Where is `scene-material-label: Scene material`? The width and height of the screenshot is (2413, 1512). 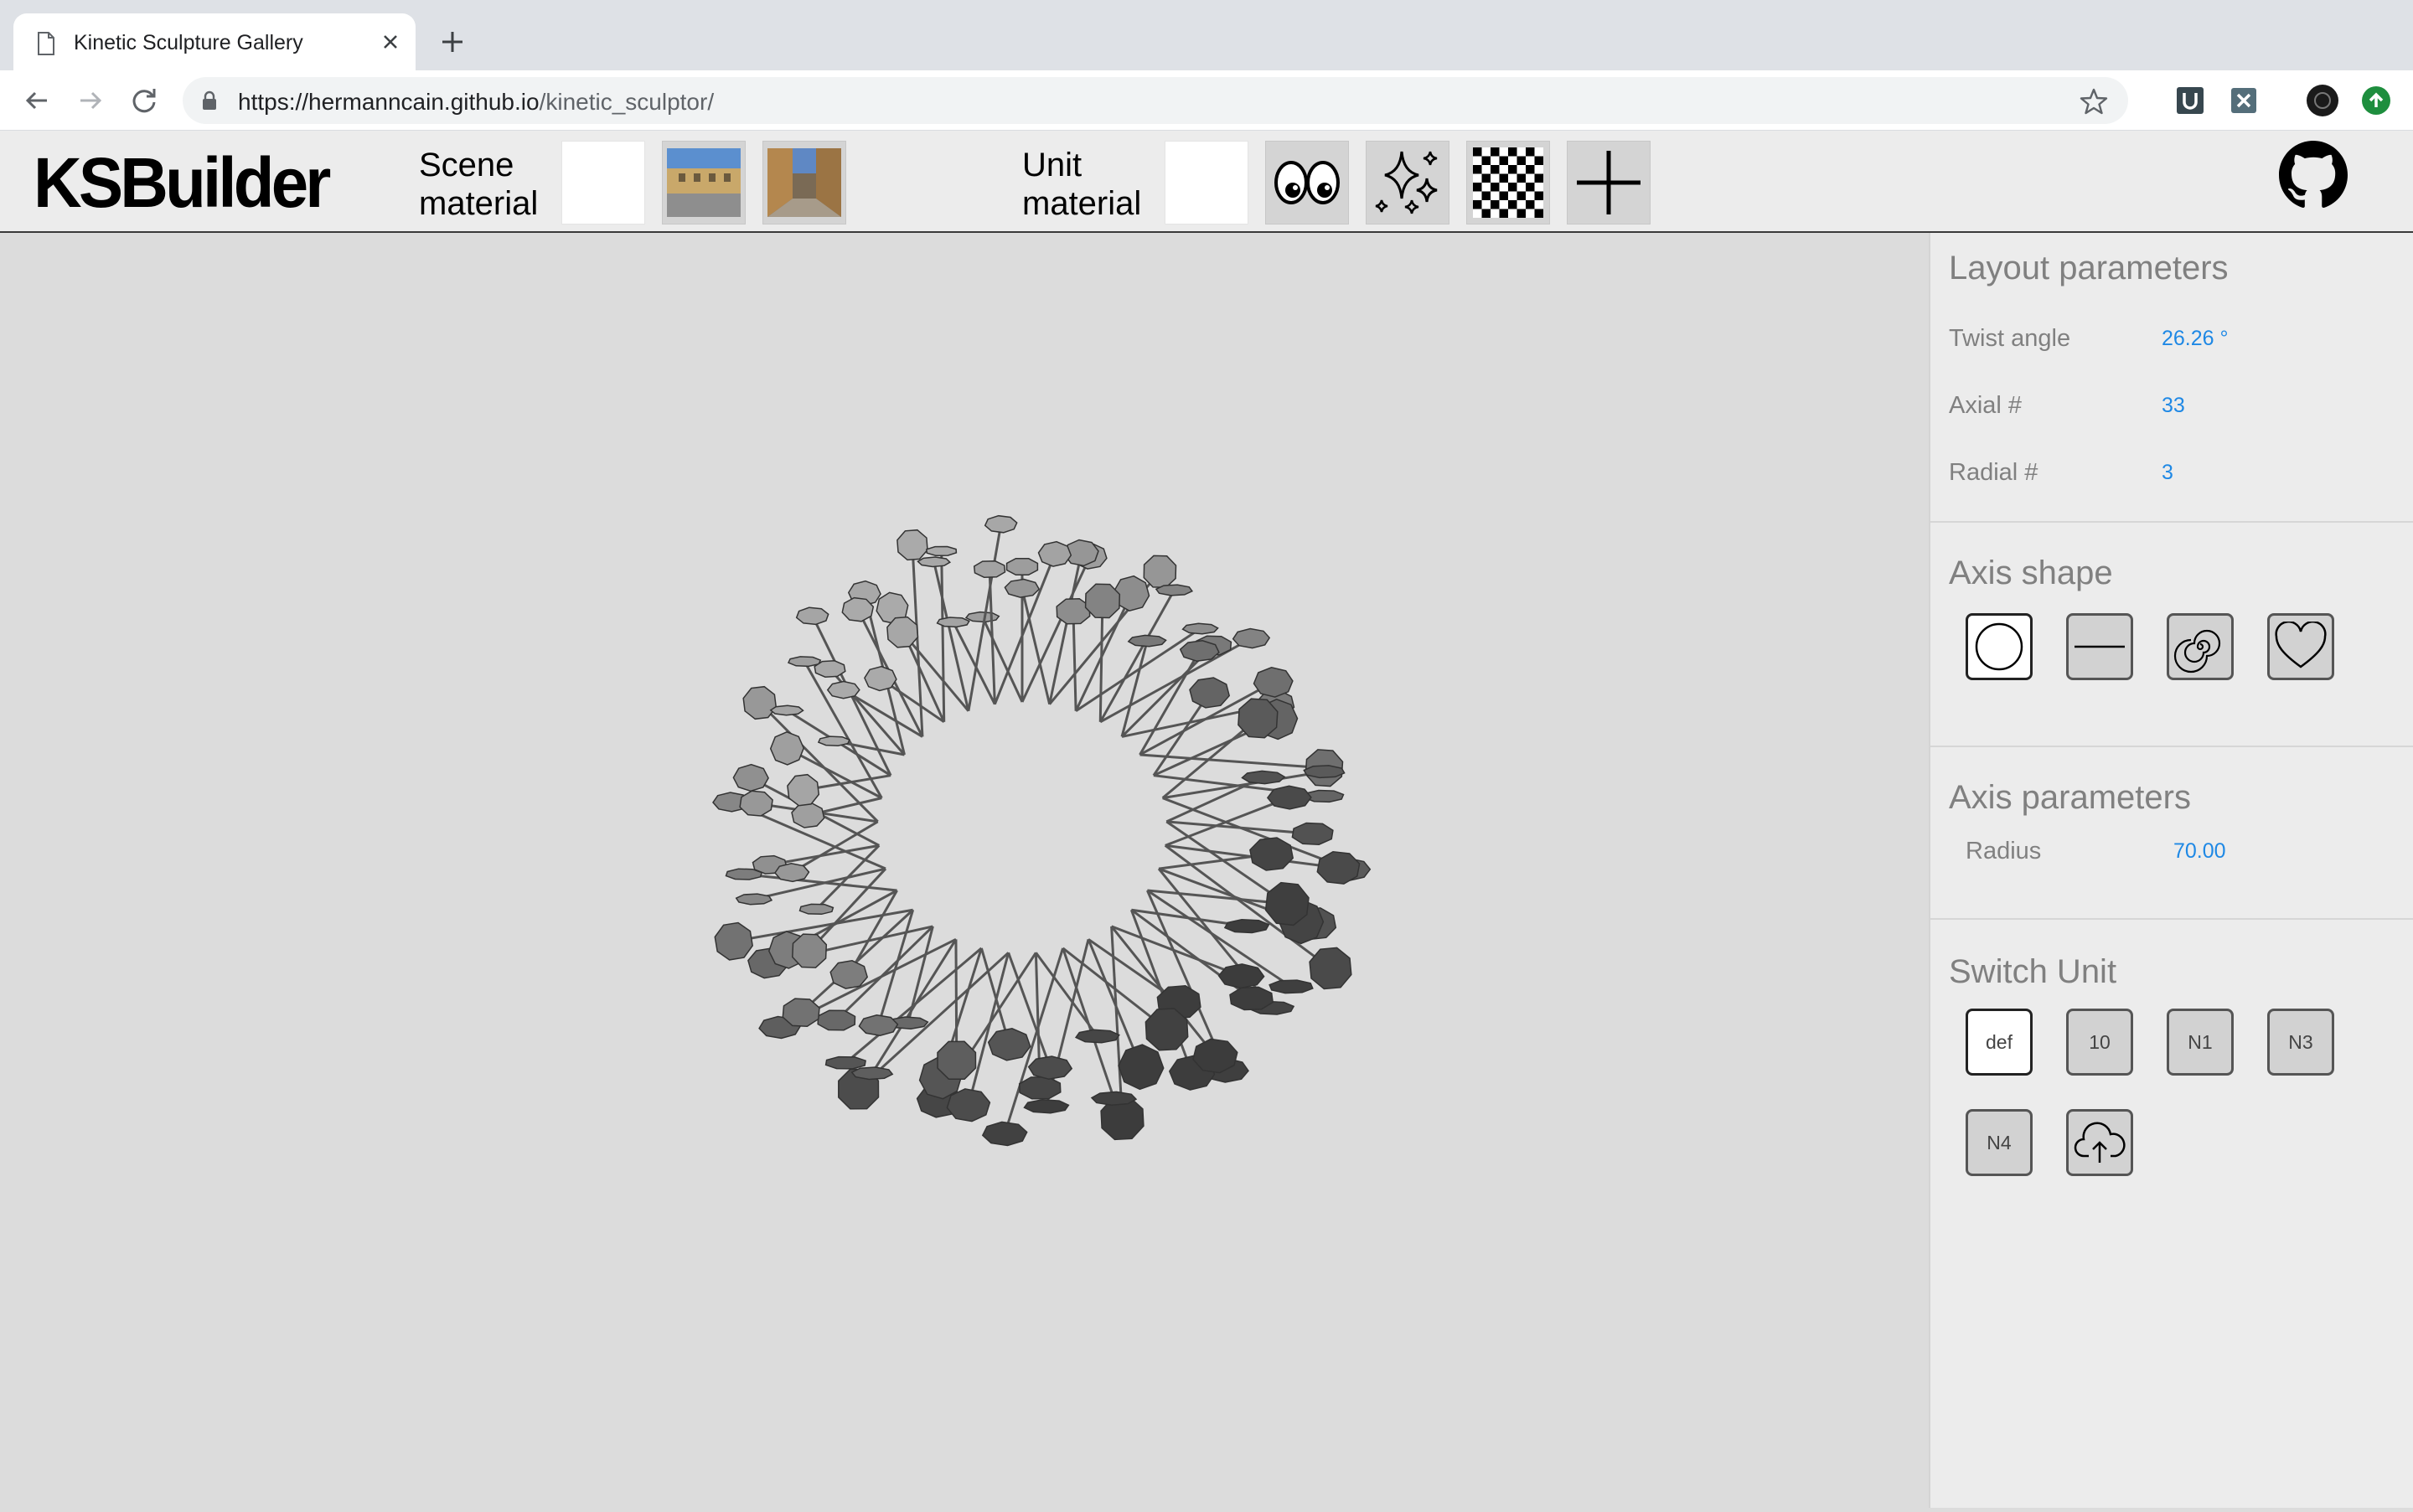 scene-material-label: Scene material is located at coordinates (479, 184).